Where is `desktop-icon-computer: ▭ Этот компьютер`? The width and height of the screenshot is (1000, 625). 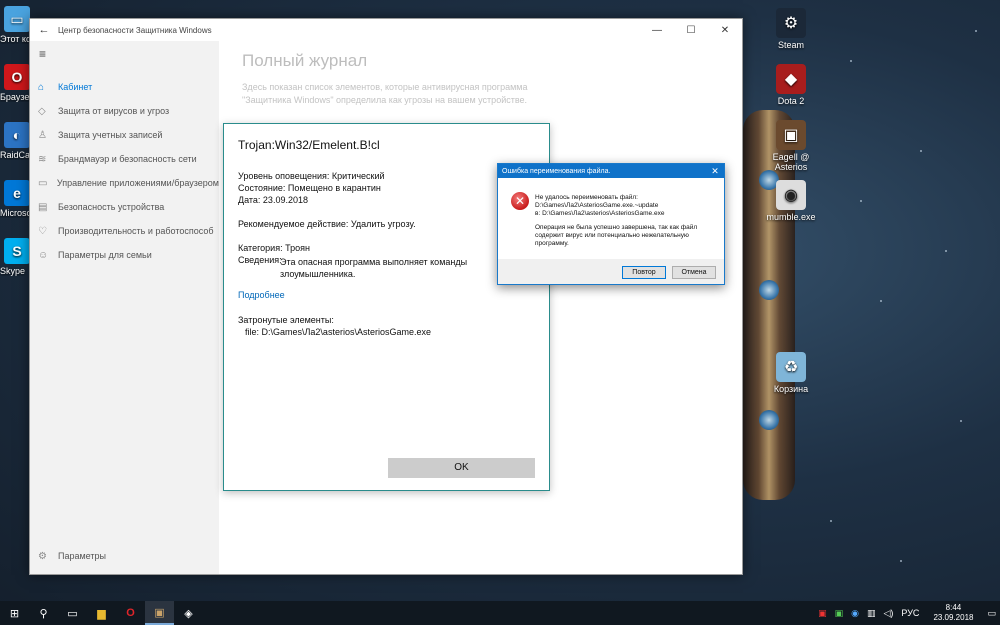 desktop-icon-computer: ▭ Этот компьютер is located at coordinates (15, 25).